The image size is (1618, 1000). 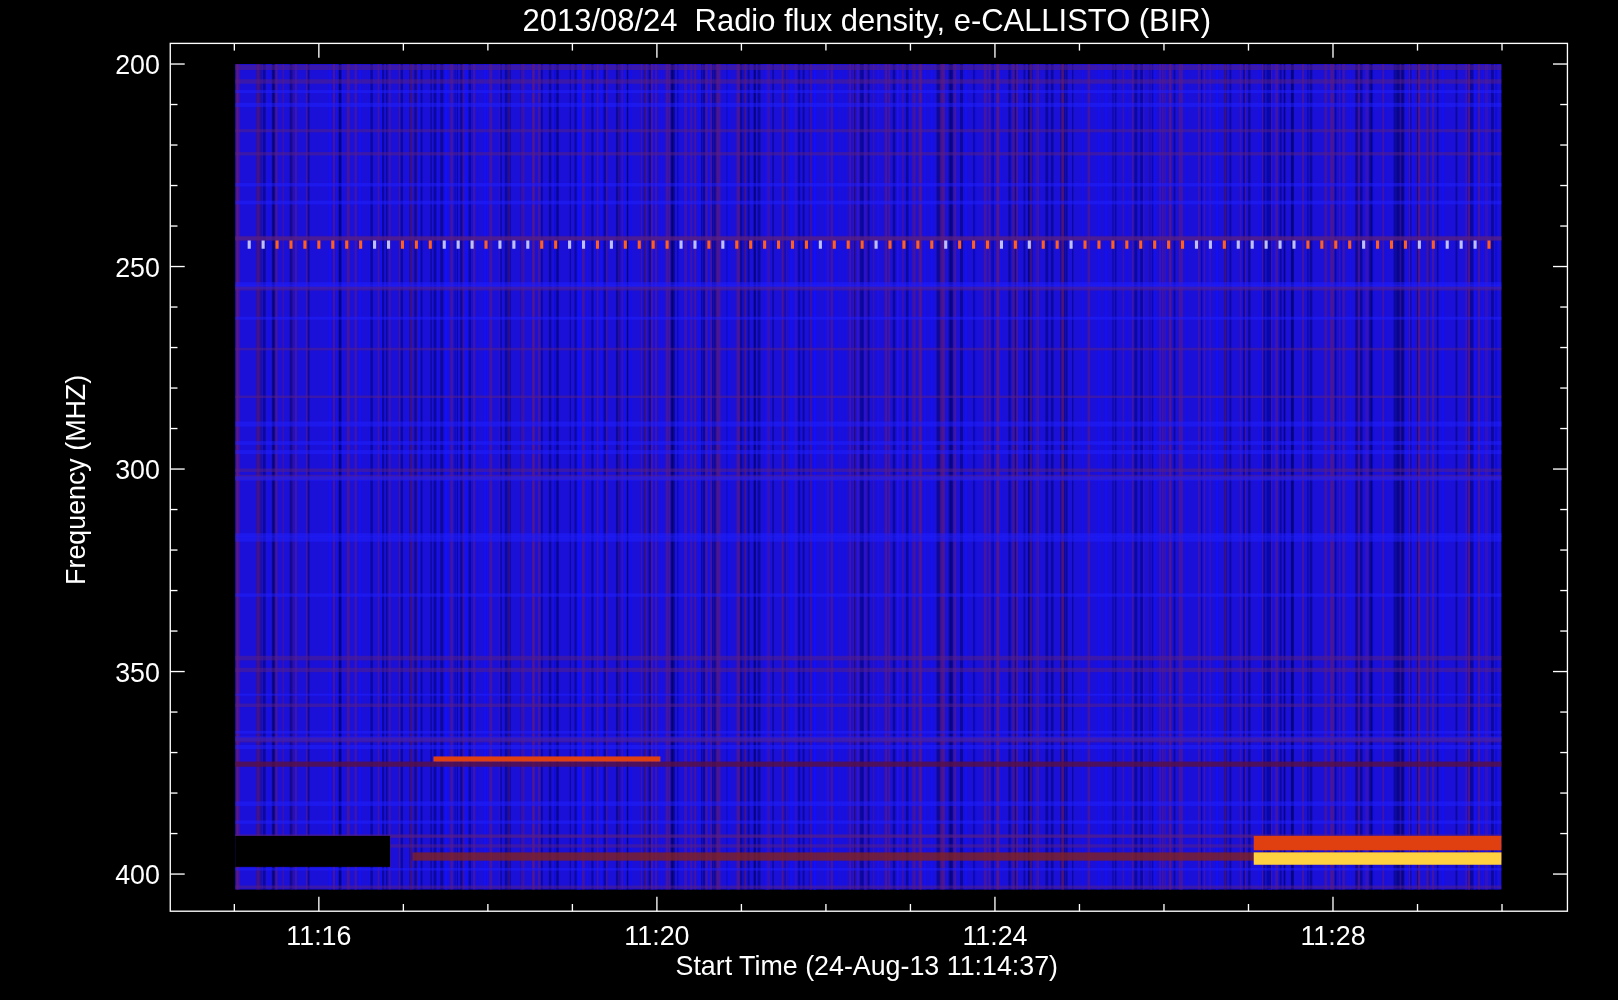 I want to click on tick-label: 200, so click(x=137, y=65).